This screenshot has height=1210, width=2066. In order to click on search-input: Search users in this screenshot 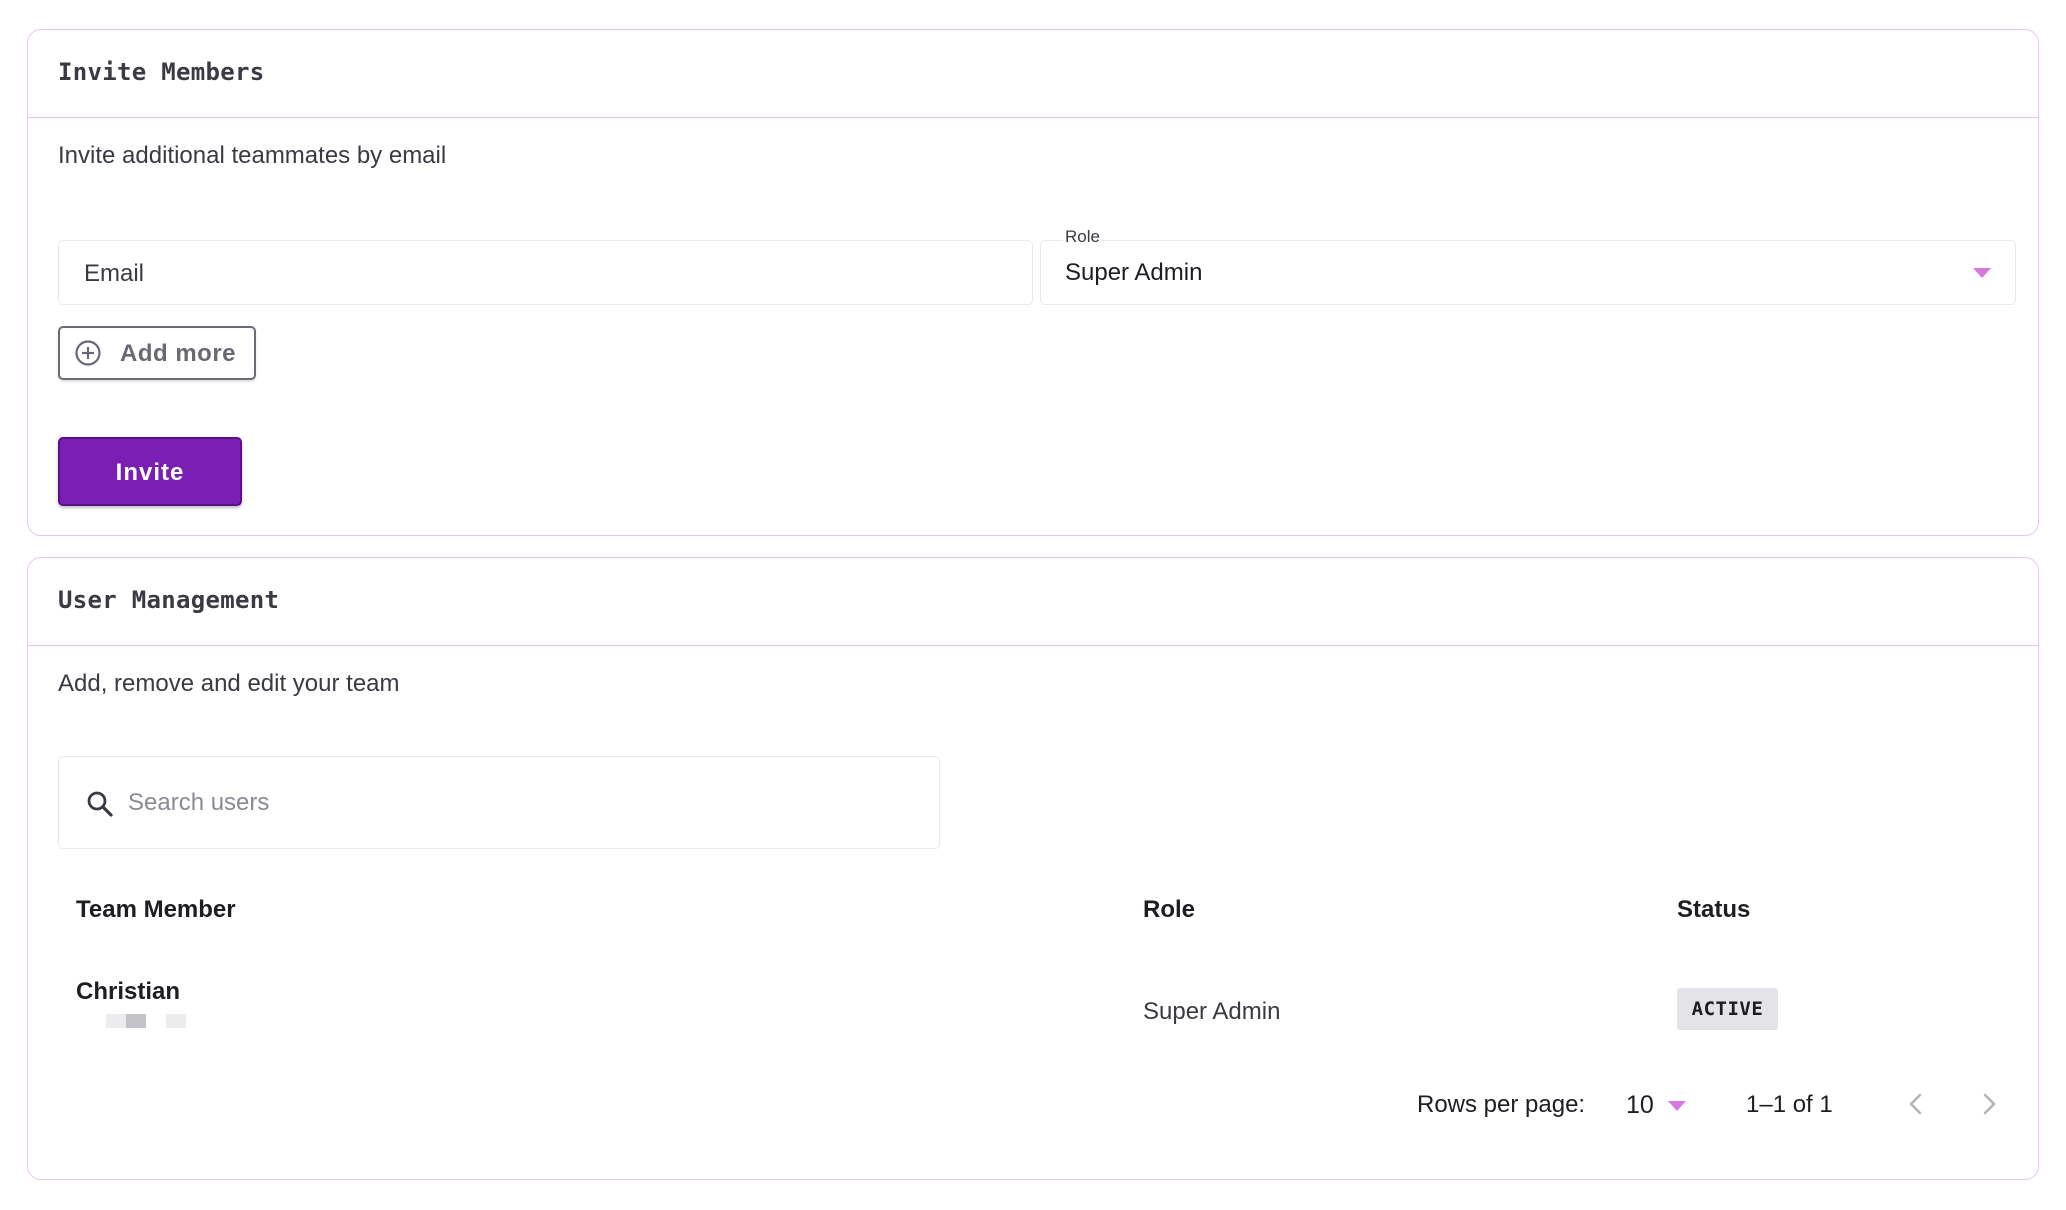, I will do `click(499, 802)`.